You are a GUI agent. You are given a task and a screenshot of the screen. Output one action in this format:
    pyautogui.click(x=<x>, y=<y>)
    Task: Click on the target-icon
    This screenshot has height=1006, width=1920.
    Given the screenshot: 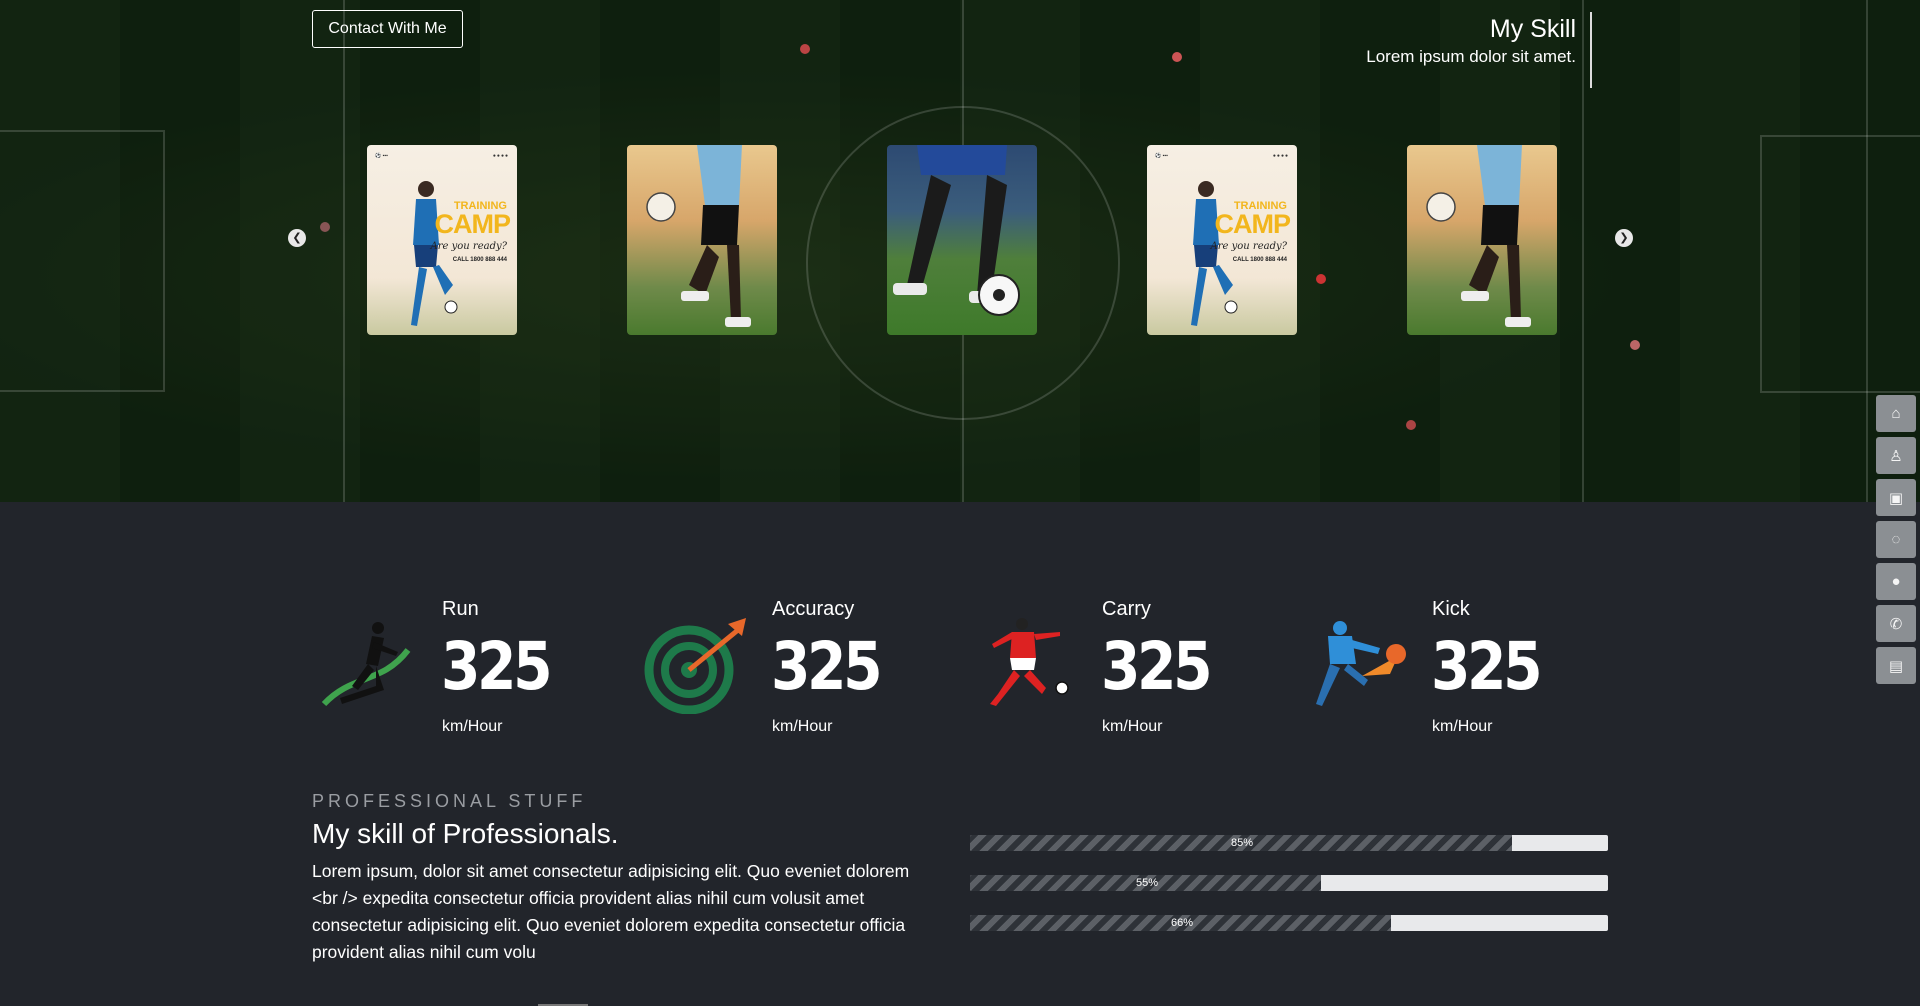 What is the action you would take?
    pyautogui.click(x=695, y=666)
    